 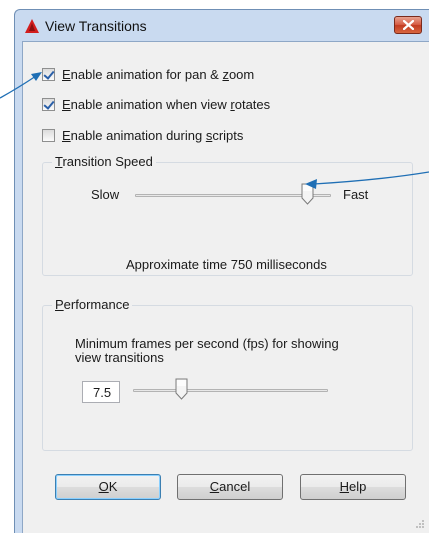 I want to click on checkbox-pan-zoom, so click(x=48, y=74).